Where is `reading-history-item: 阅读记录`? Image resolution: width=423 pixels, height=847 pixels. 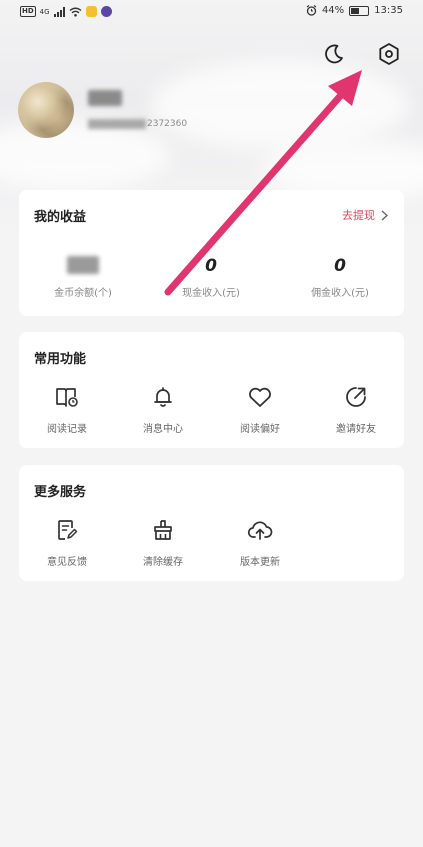 reading-history-item: 阅读记录 is located at coordinates (67, 409).